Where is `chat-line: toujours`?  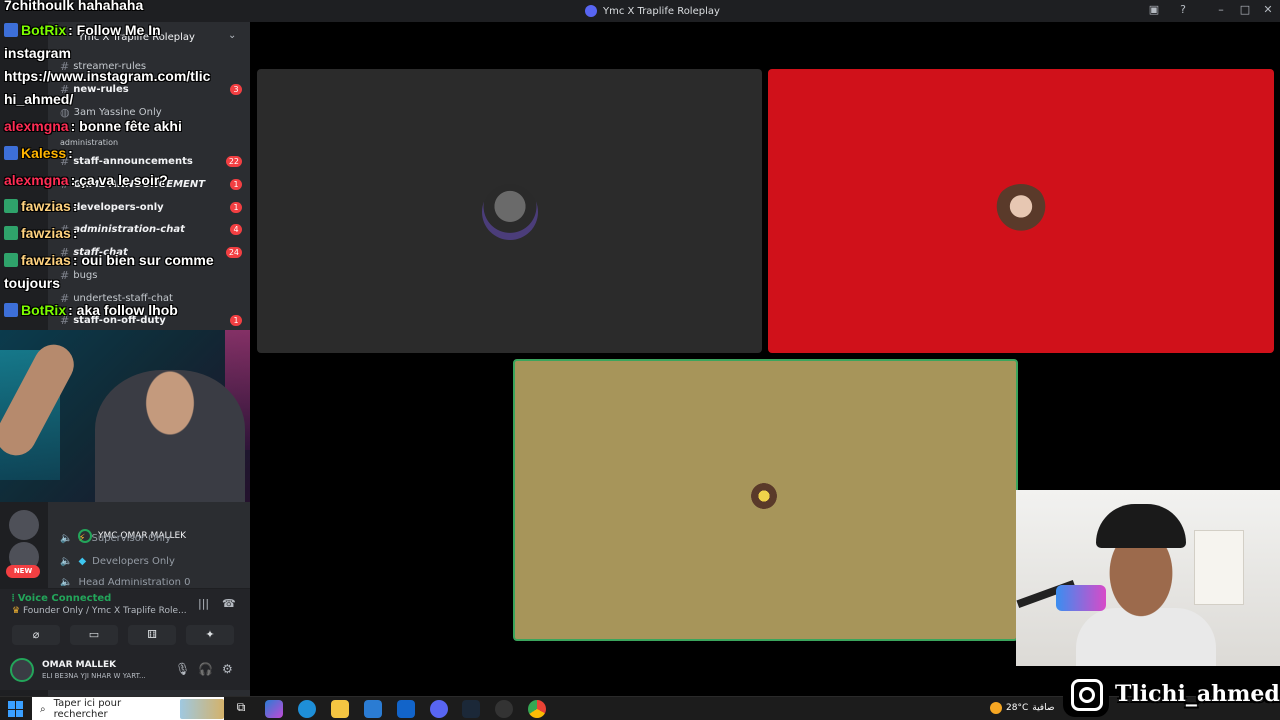 chat-line: toujours is located at coordinates (32, 283).